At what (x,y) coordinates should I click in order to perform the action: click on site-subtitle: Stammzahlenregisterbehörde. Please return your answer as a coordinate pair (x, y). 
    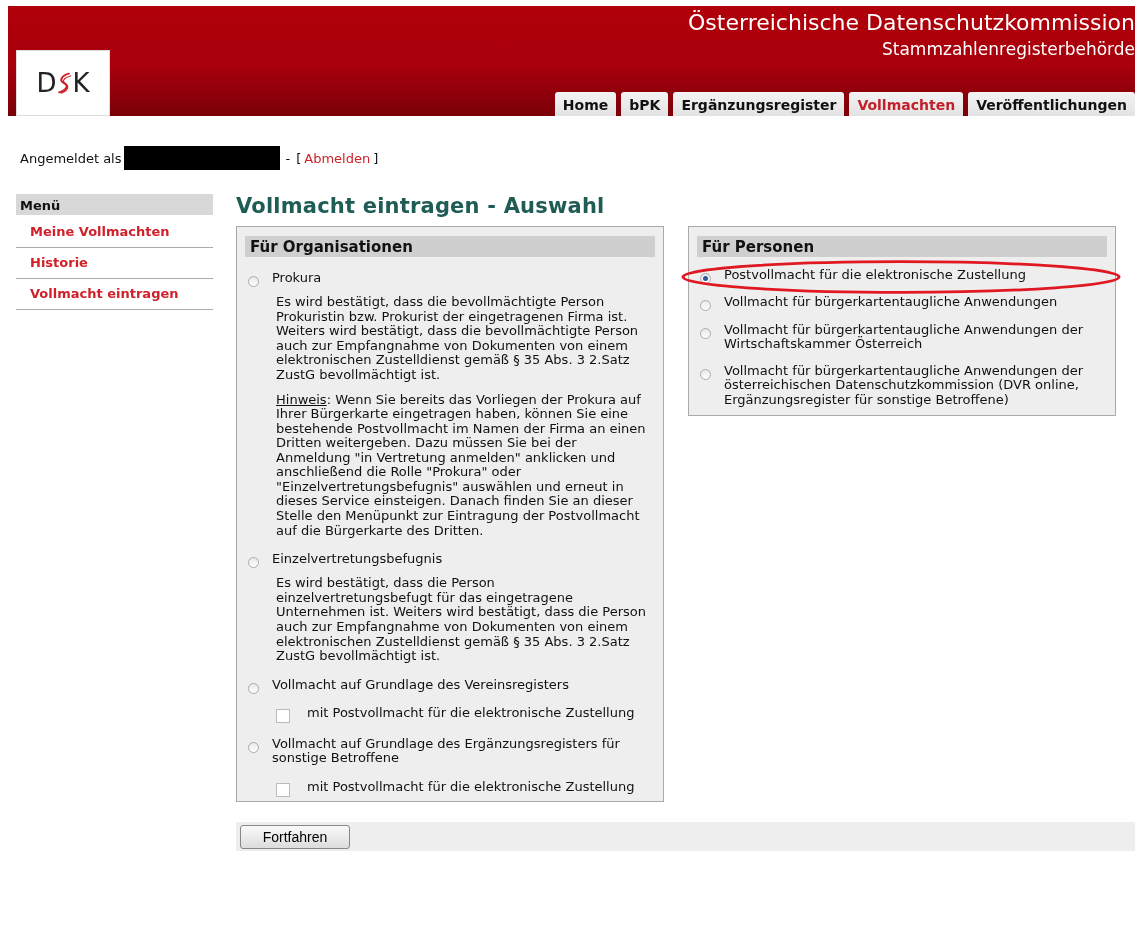
    Looking at the image, I should click on (1008, 49).